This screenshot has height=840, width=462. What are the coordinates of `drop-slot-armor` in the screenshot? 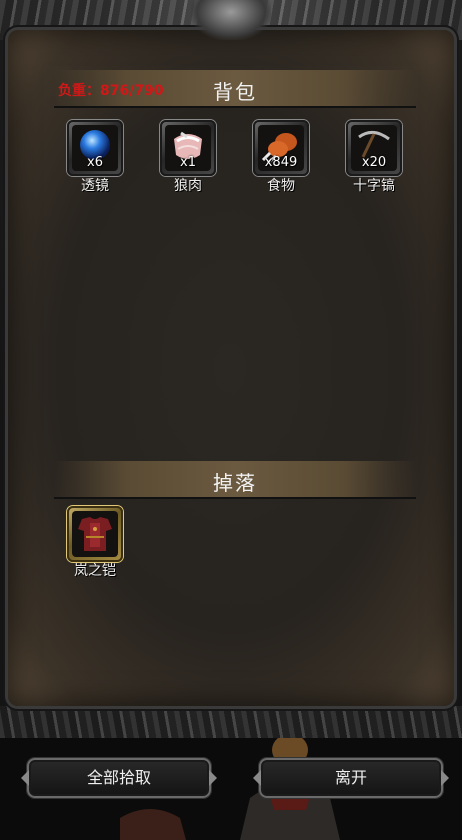 It's located at (95, 534).